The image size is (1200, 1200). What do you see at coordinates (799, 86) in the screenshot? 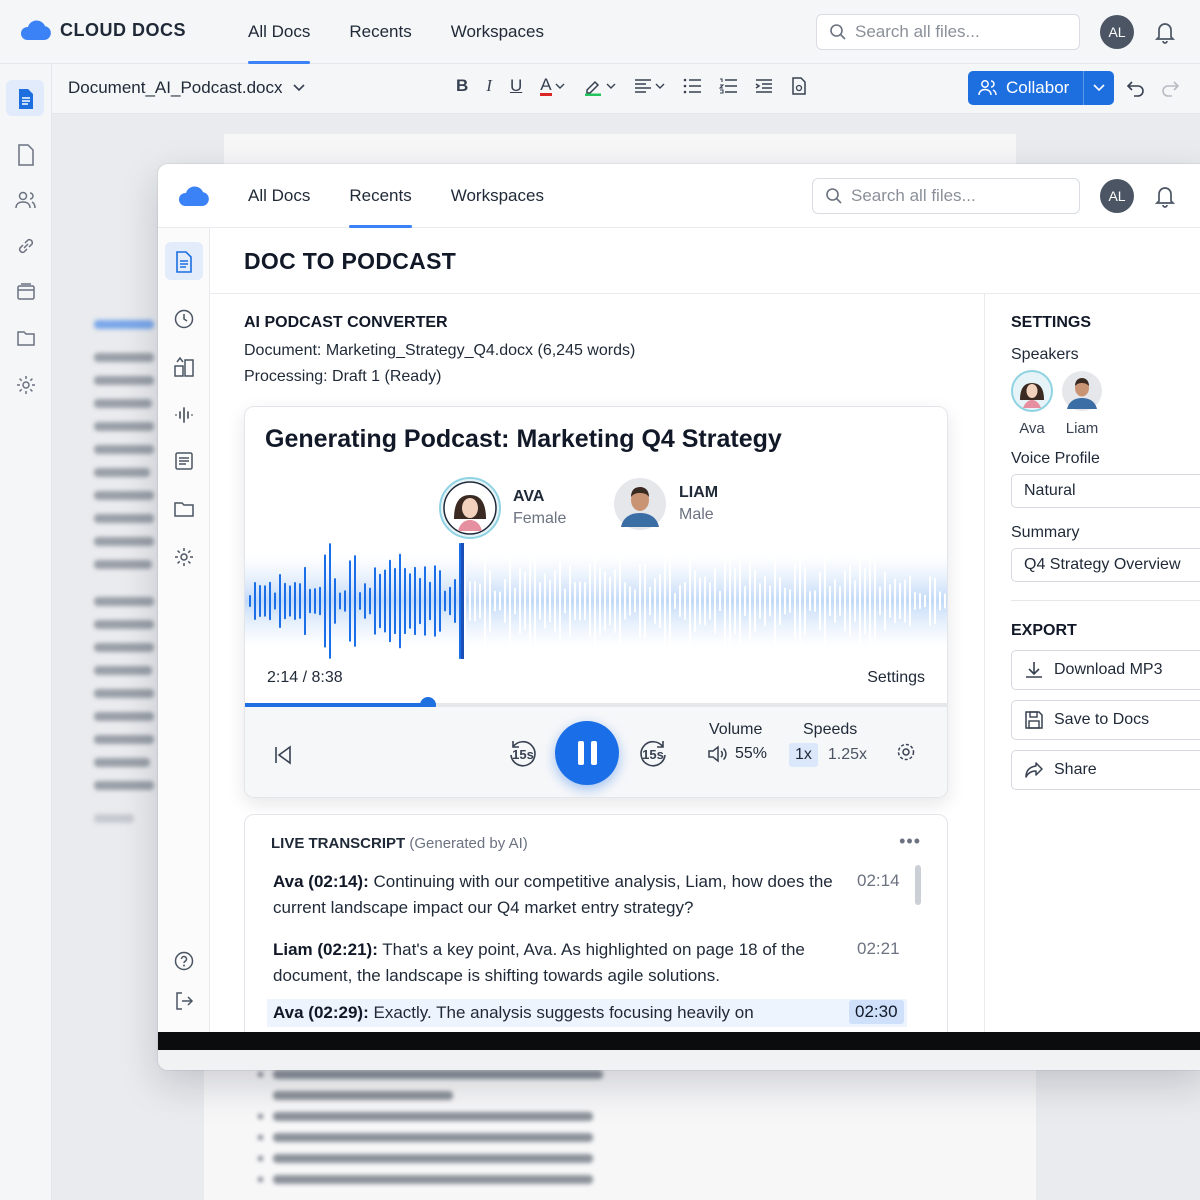
I see `page-settings-icon` at bounding box center [799, 86].